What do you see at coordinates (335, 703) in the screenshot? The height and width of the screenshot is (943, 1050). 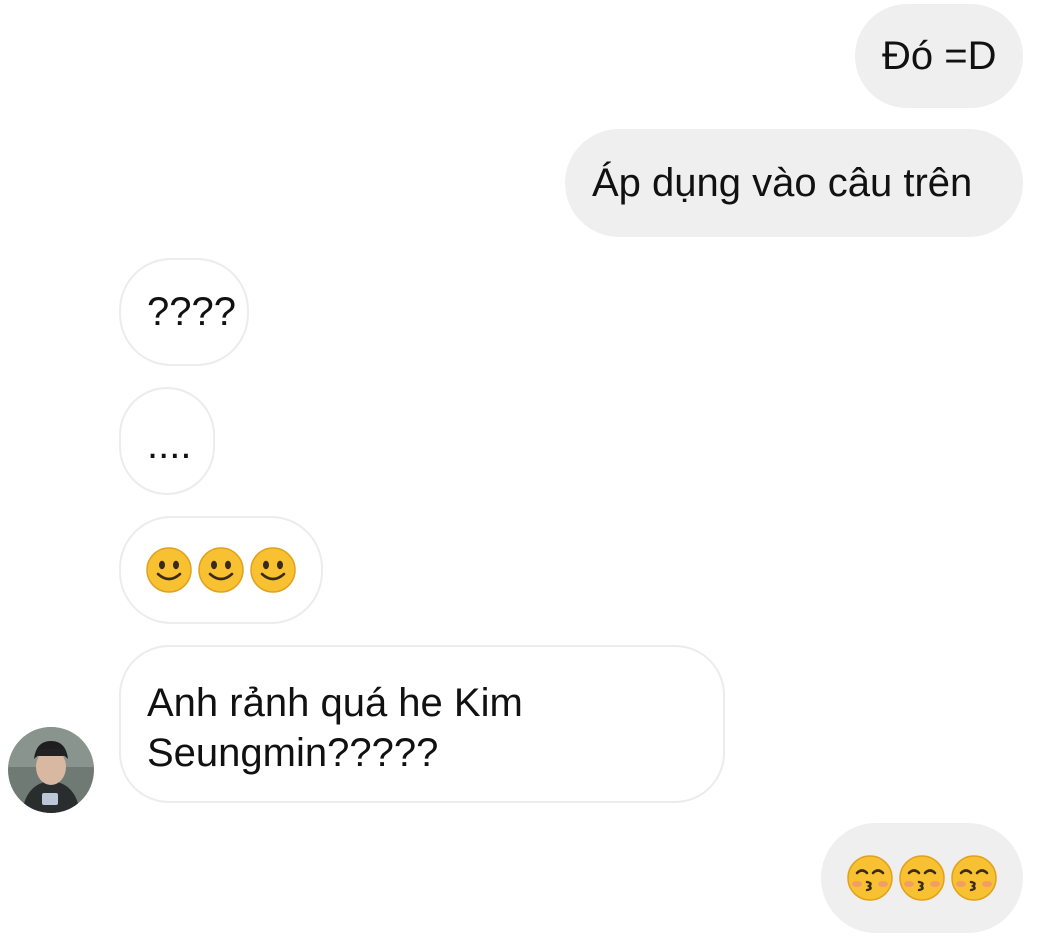 I see `message-text-line: Anh rảnh quá he Kim` at bounding box center [335, 703].